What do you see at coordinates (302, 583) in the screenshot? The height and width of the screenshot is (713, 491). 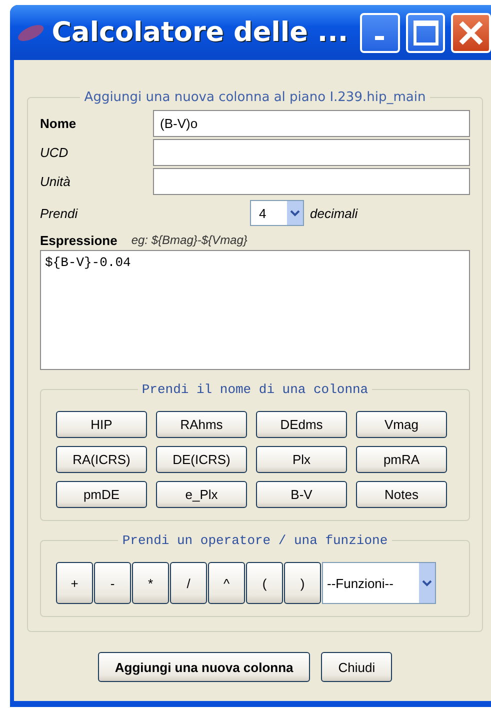 I see `operator-button: )` at bounding box center [302, 583].